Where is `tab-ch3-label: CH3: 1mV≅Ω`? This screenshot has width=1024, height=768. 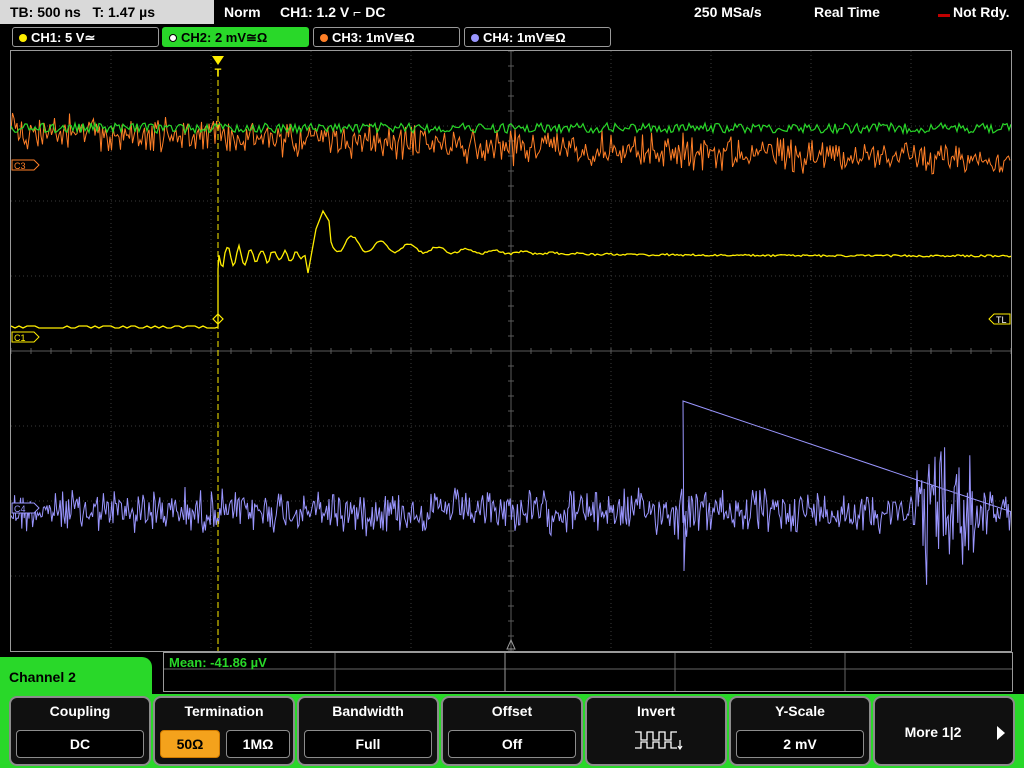
tab-ch3-label: CH3: 1mV≅Ω is located at coordinates (373, 37).